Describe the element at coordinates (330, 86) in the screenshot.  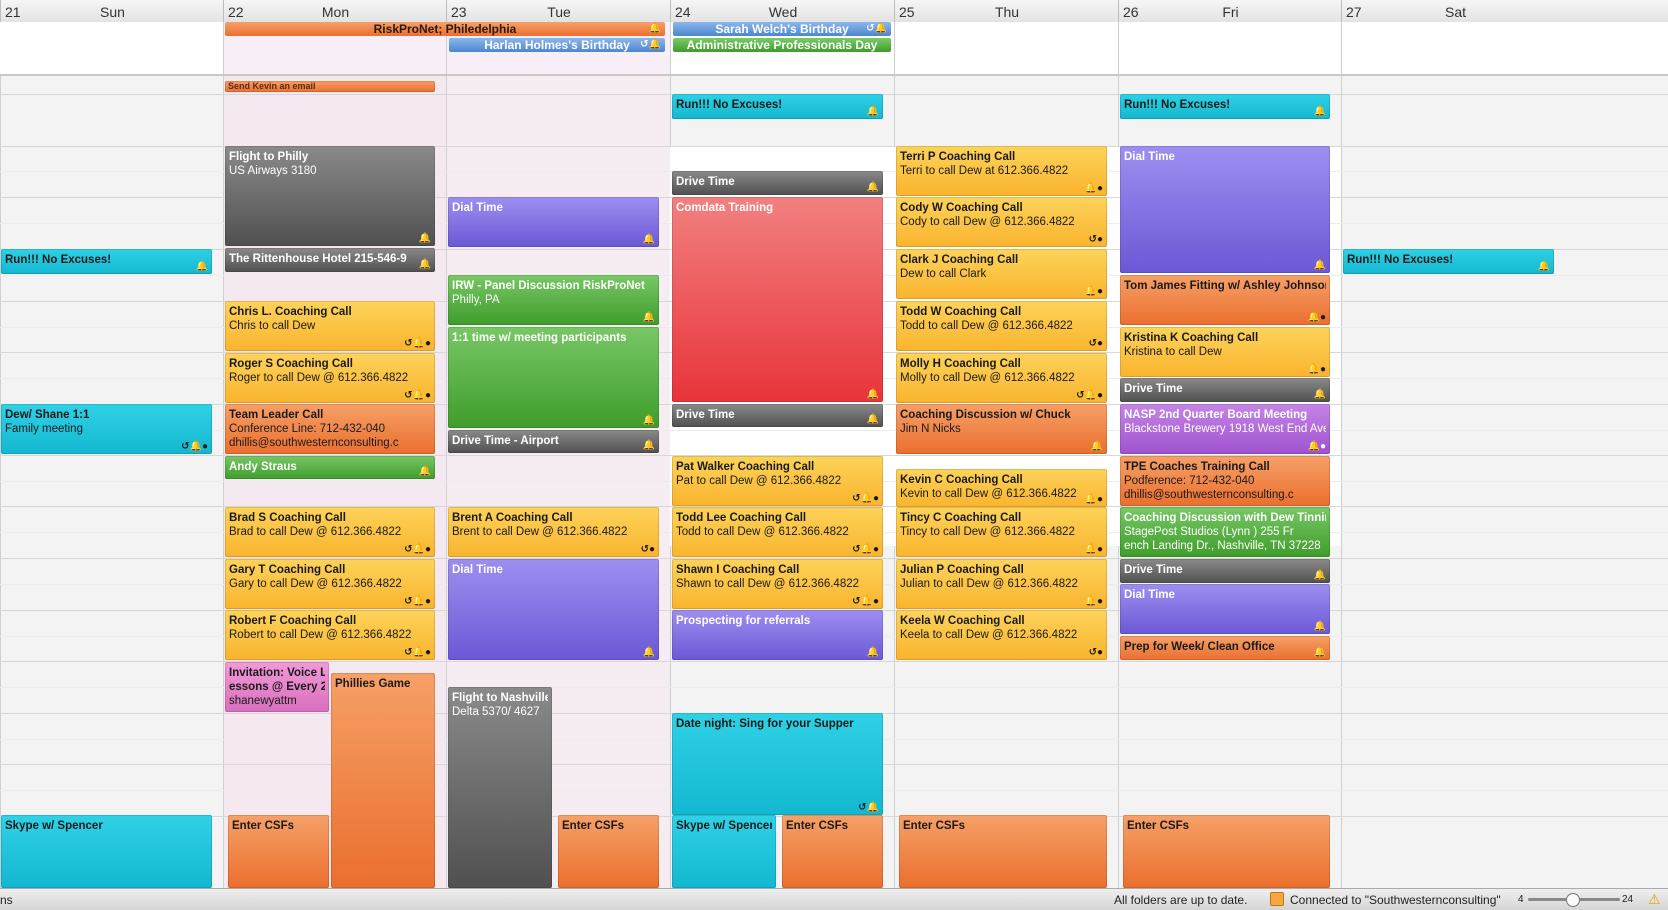
I see `event-send-kevin-email: Send Kevin an email` at that location.